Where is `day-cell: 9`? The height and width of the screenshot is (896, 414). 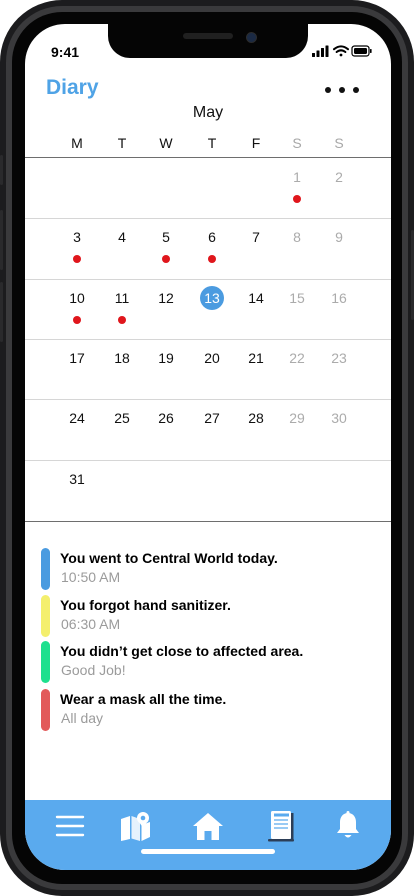 day-cell: 9 is located at coordinates (339, 237).